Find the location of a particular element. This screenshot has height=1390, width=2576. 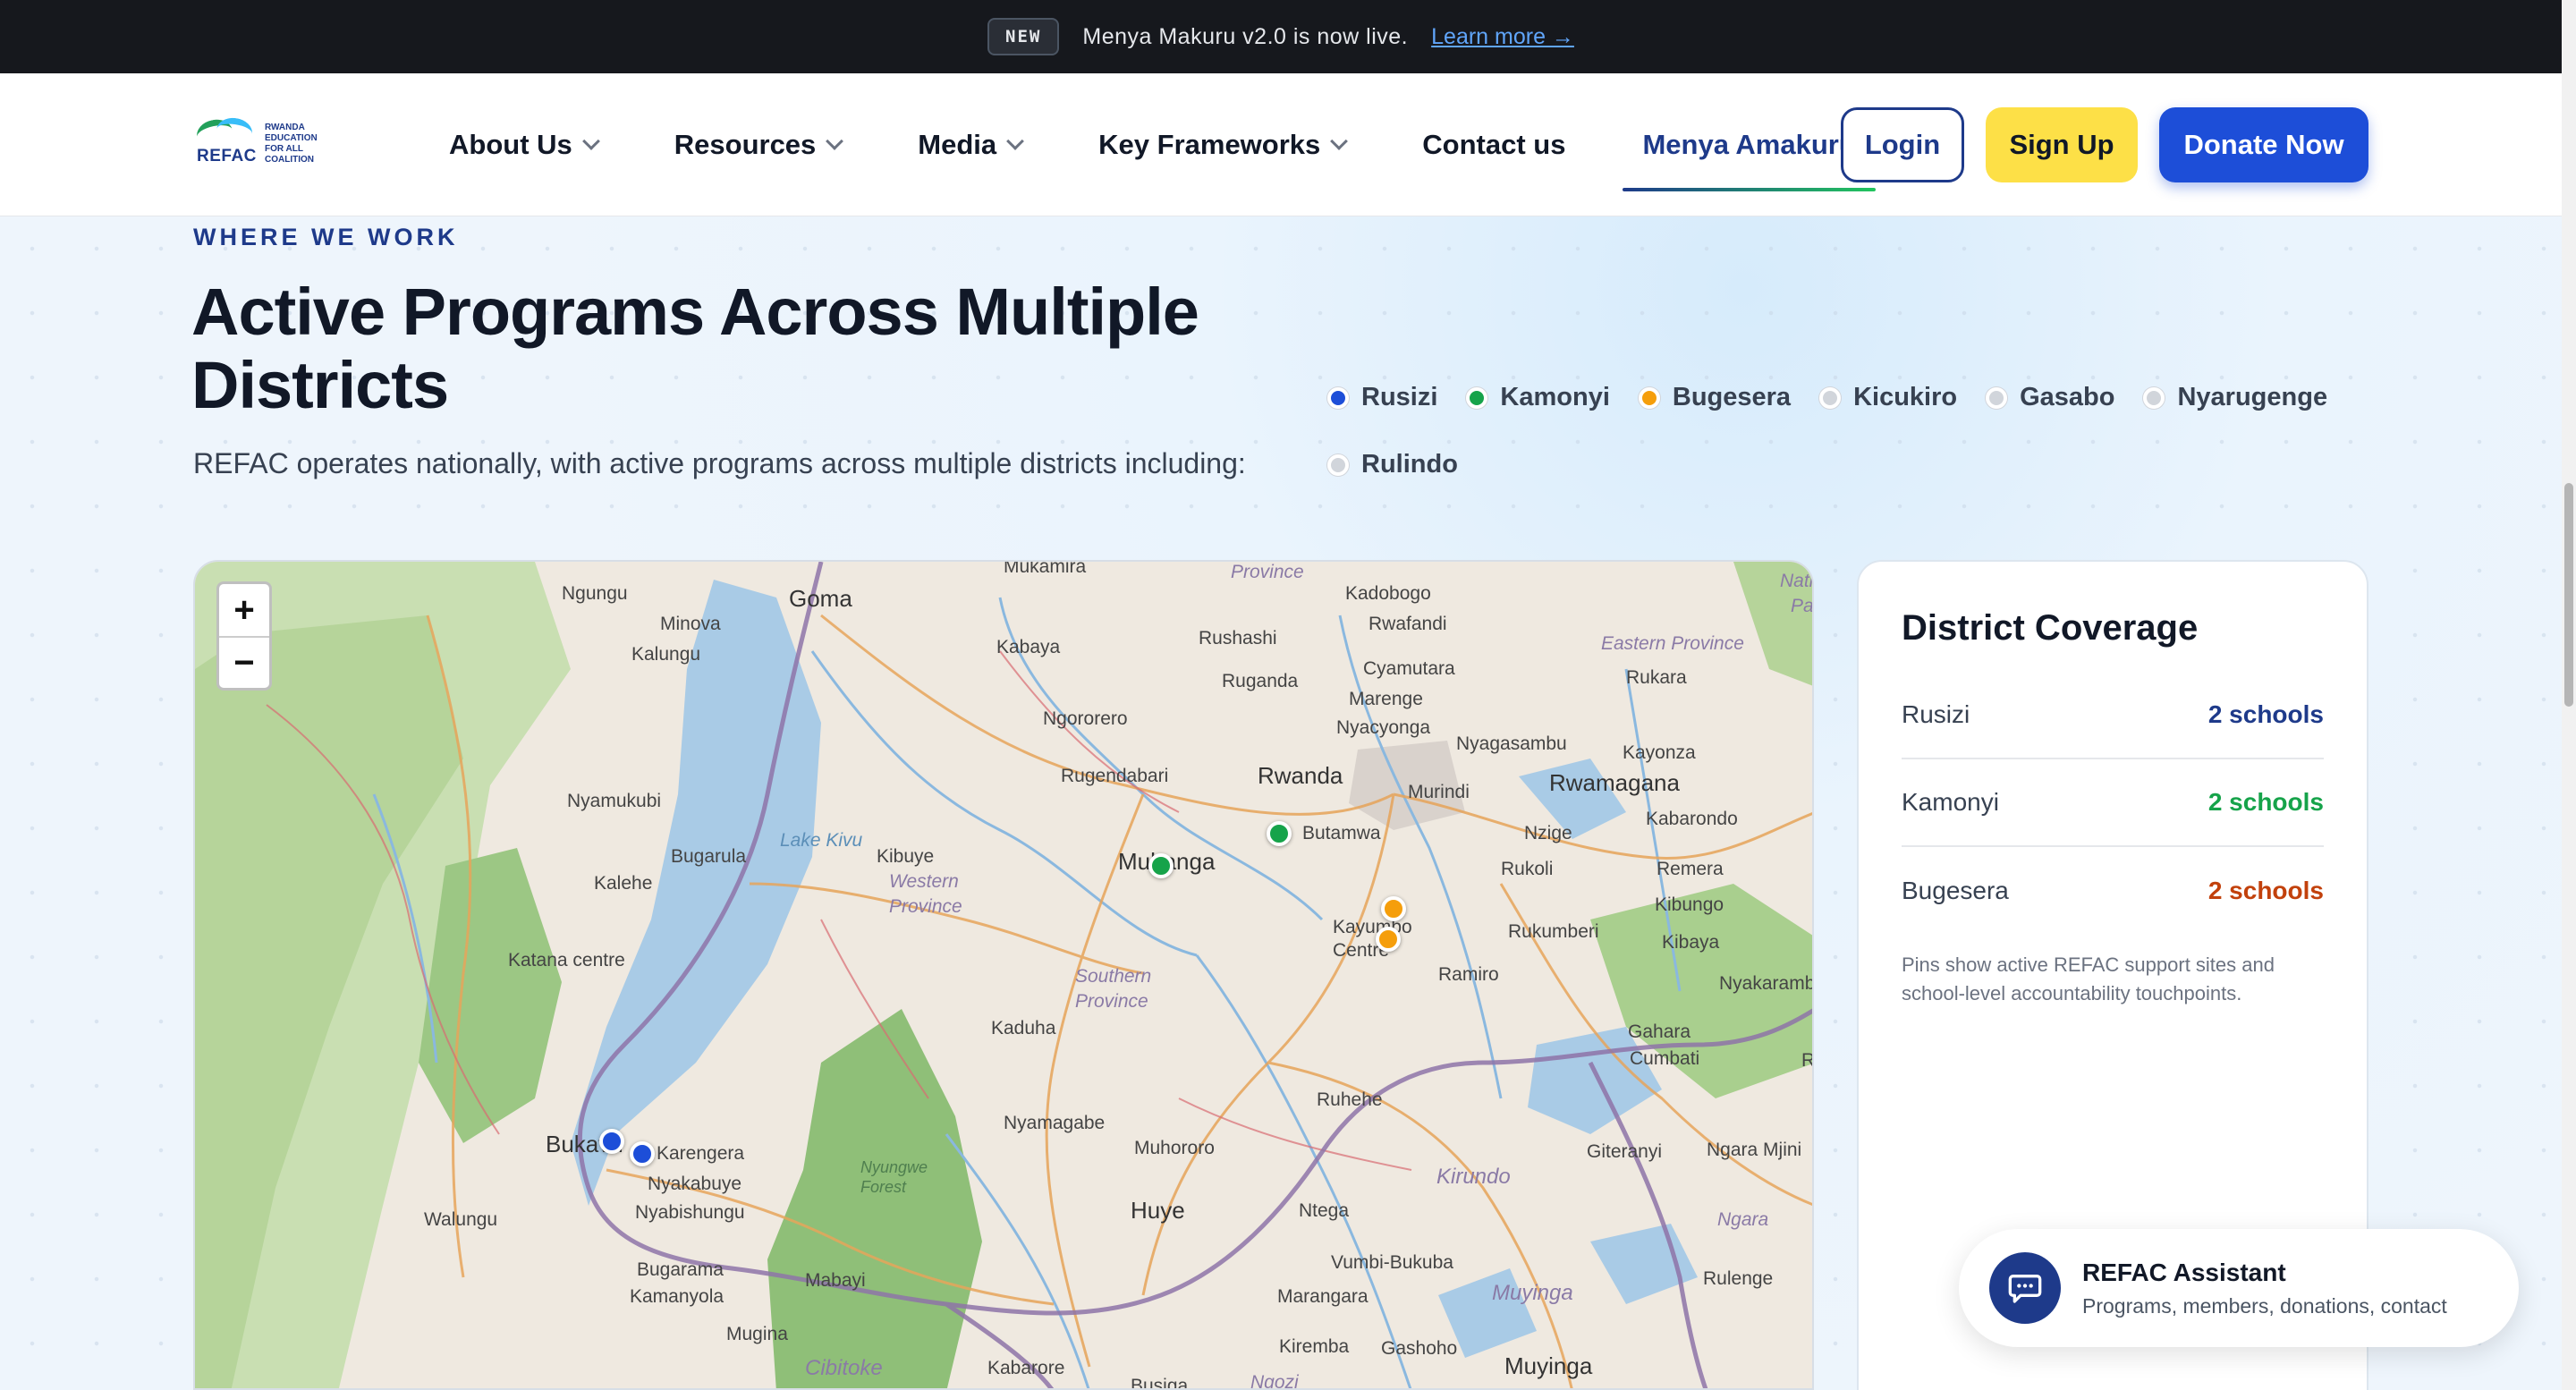

map-zoom-control: + − is located at coordinates (244, 636).